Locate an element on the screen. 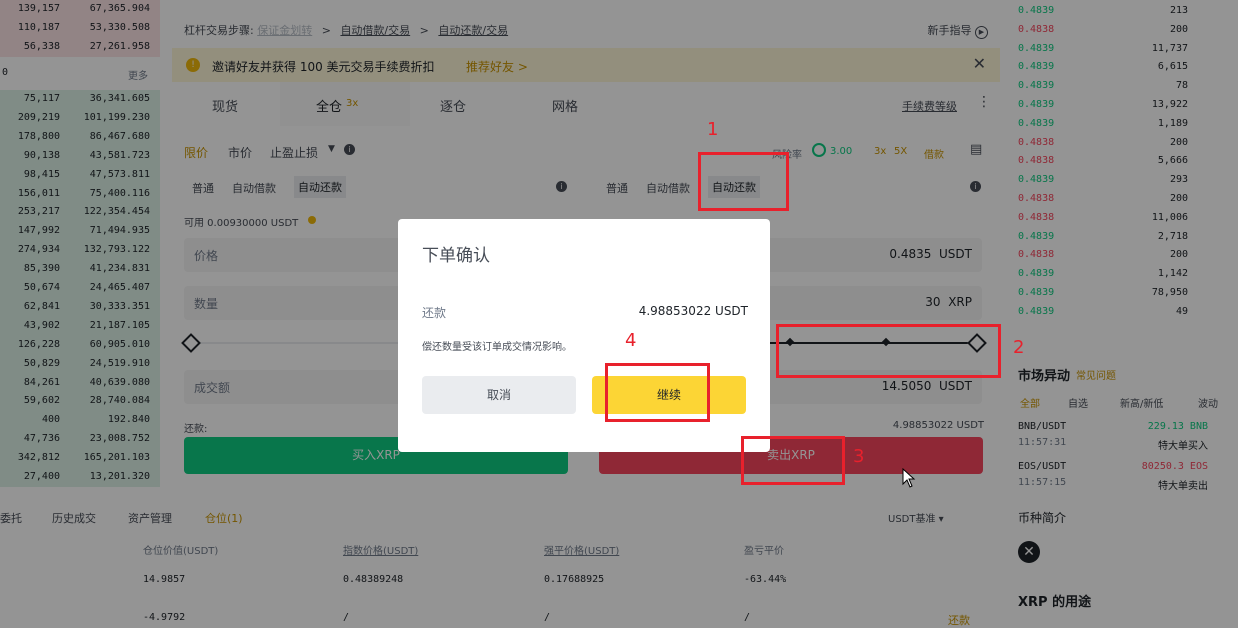 This screenshot has width=1238, height=628. annotation-label-1: 1 is located at coordinates (713, 129).